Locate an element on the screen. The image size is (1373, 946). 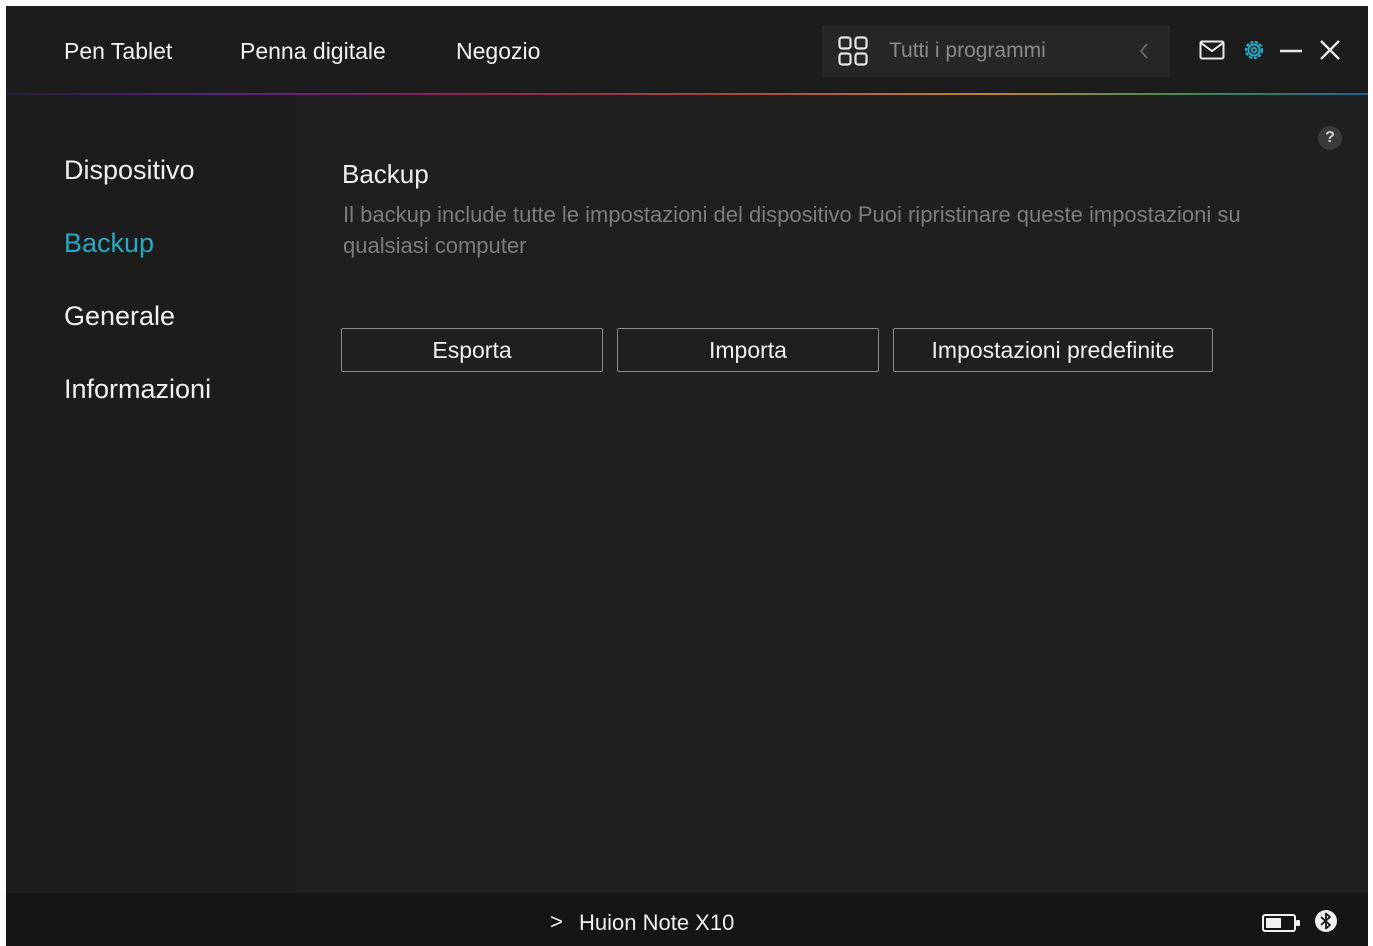
battery-icon is located at coordinates (1281, 923).